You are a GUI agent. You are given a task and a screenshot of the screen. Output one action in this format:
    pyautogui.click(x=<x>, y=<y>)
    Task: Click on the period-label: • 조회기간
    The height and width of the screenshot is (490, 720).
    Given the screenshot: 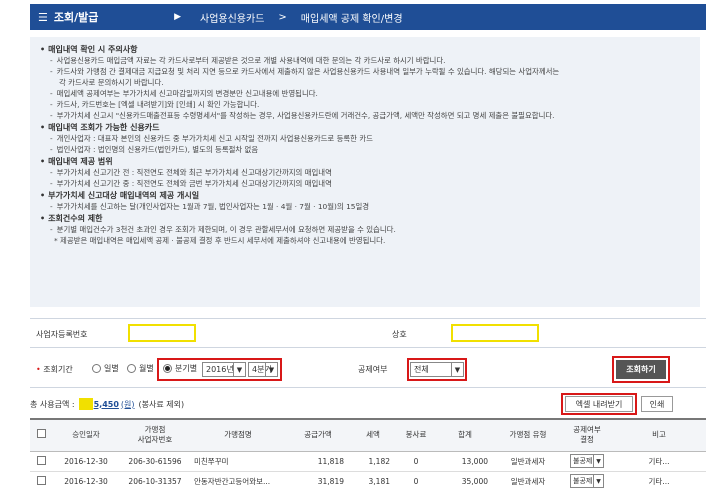 What is the action you would take?
    pyautogui.click(x=54, y=369)
    